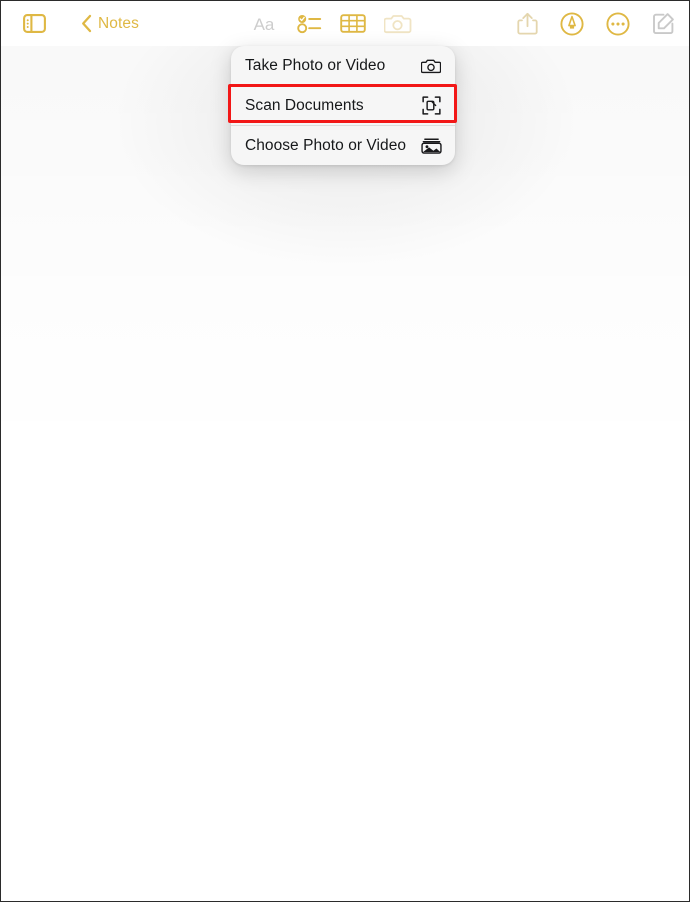 This screenshot has width=690, height=902. I want to click on menu-item-choose-photo-or-video: Choose Photo or Video, so click(343, 145).